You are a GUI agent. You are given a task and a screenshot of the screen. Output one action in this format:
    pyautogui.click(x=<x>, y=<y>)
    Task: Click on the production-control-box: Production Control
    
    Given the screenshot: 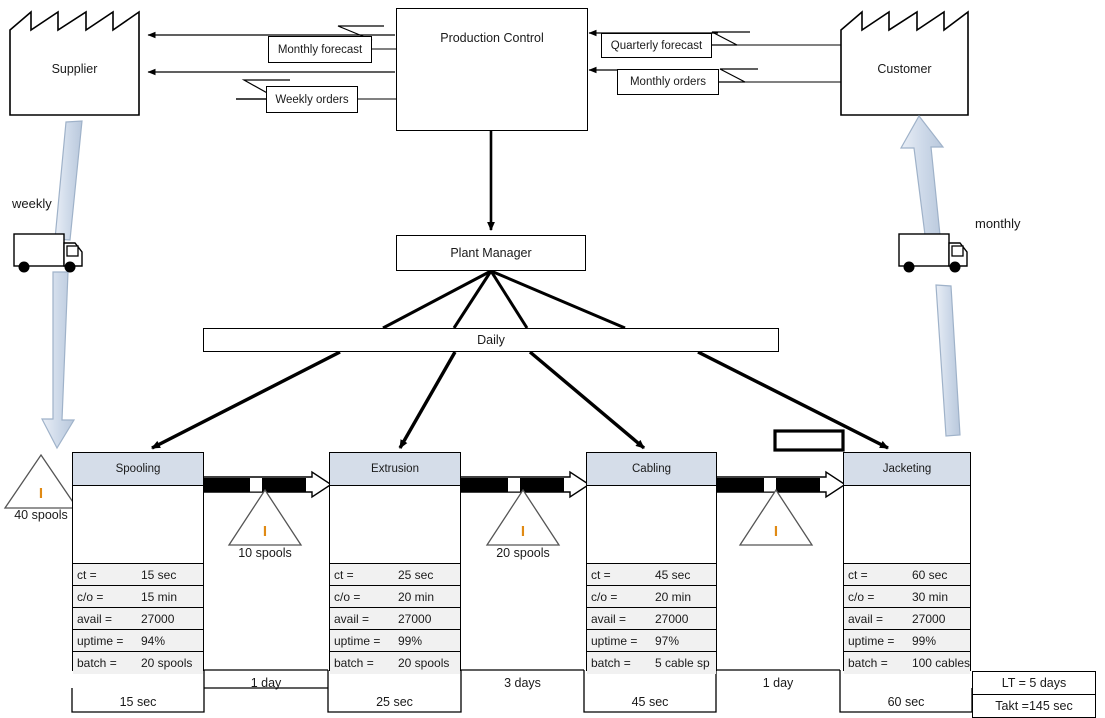 What is the action you would take?
    pyautogui.click(x=492, y=69)
    